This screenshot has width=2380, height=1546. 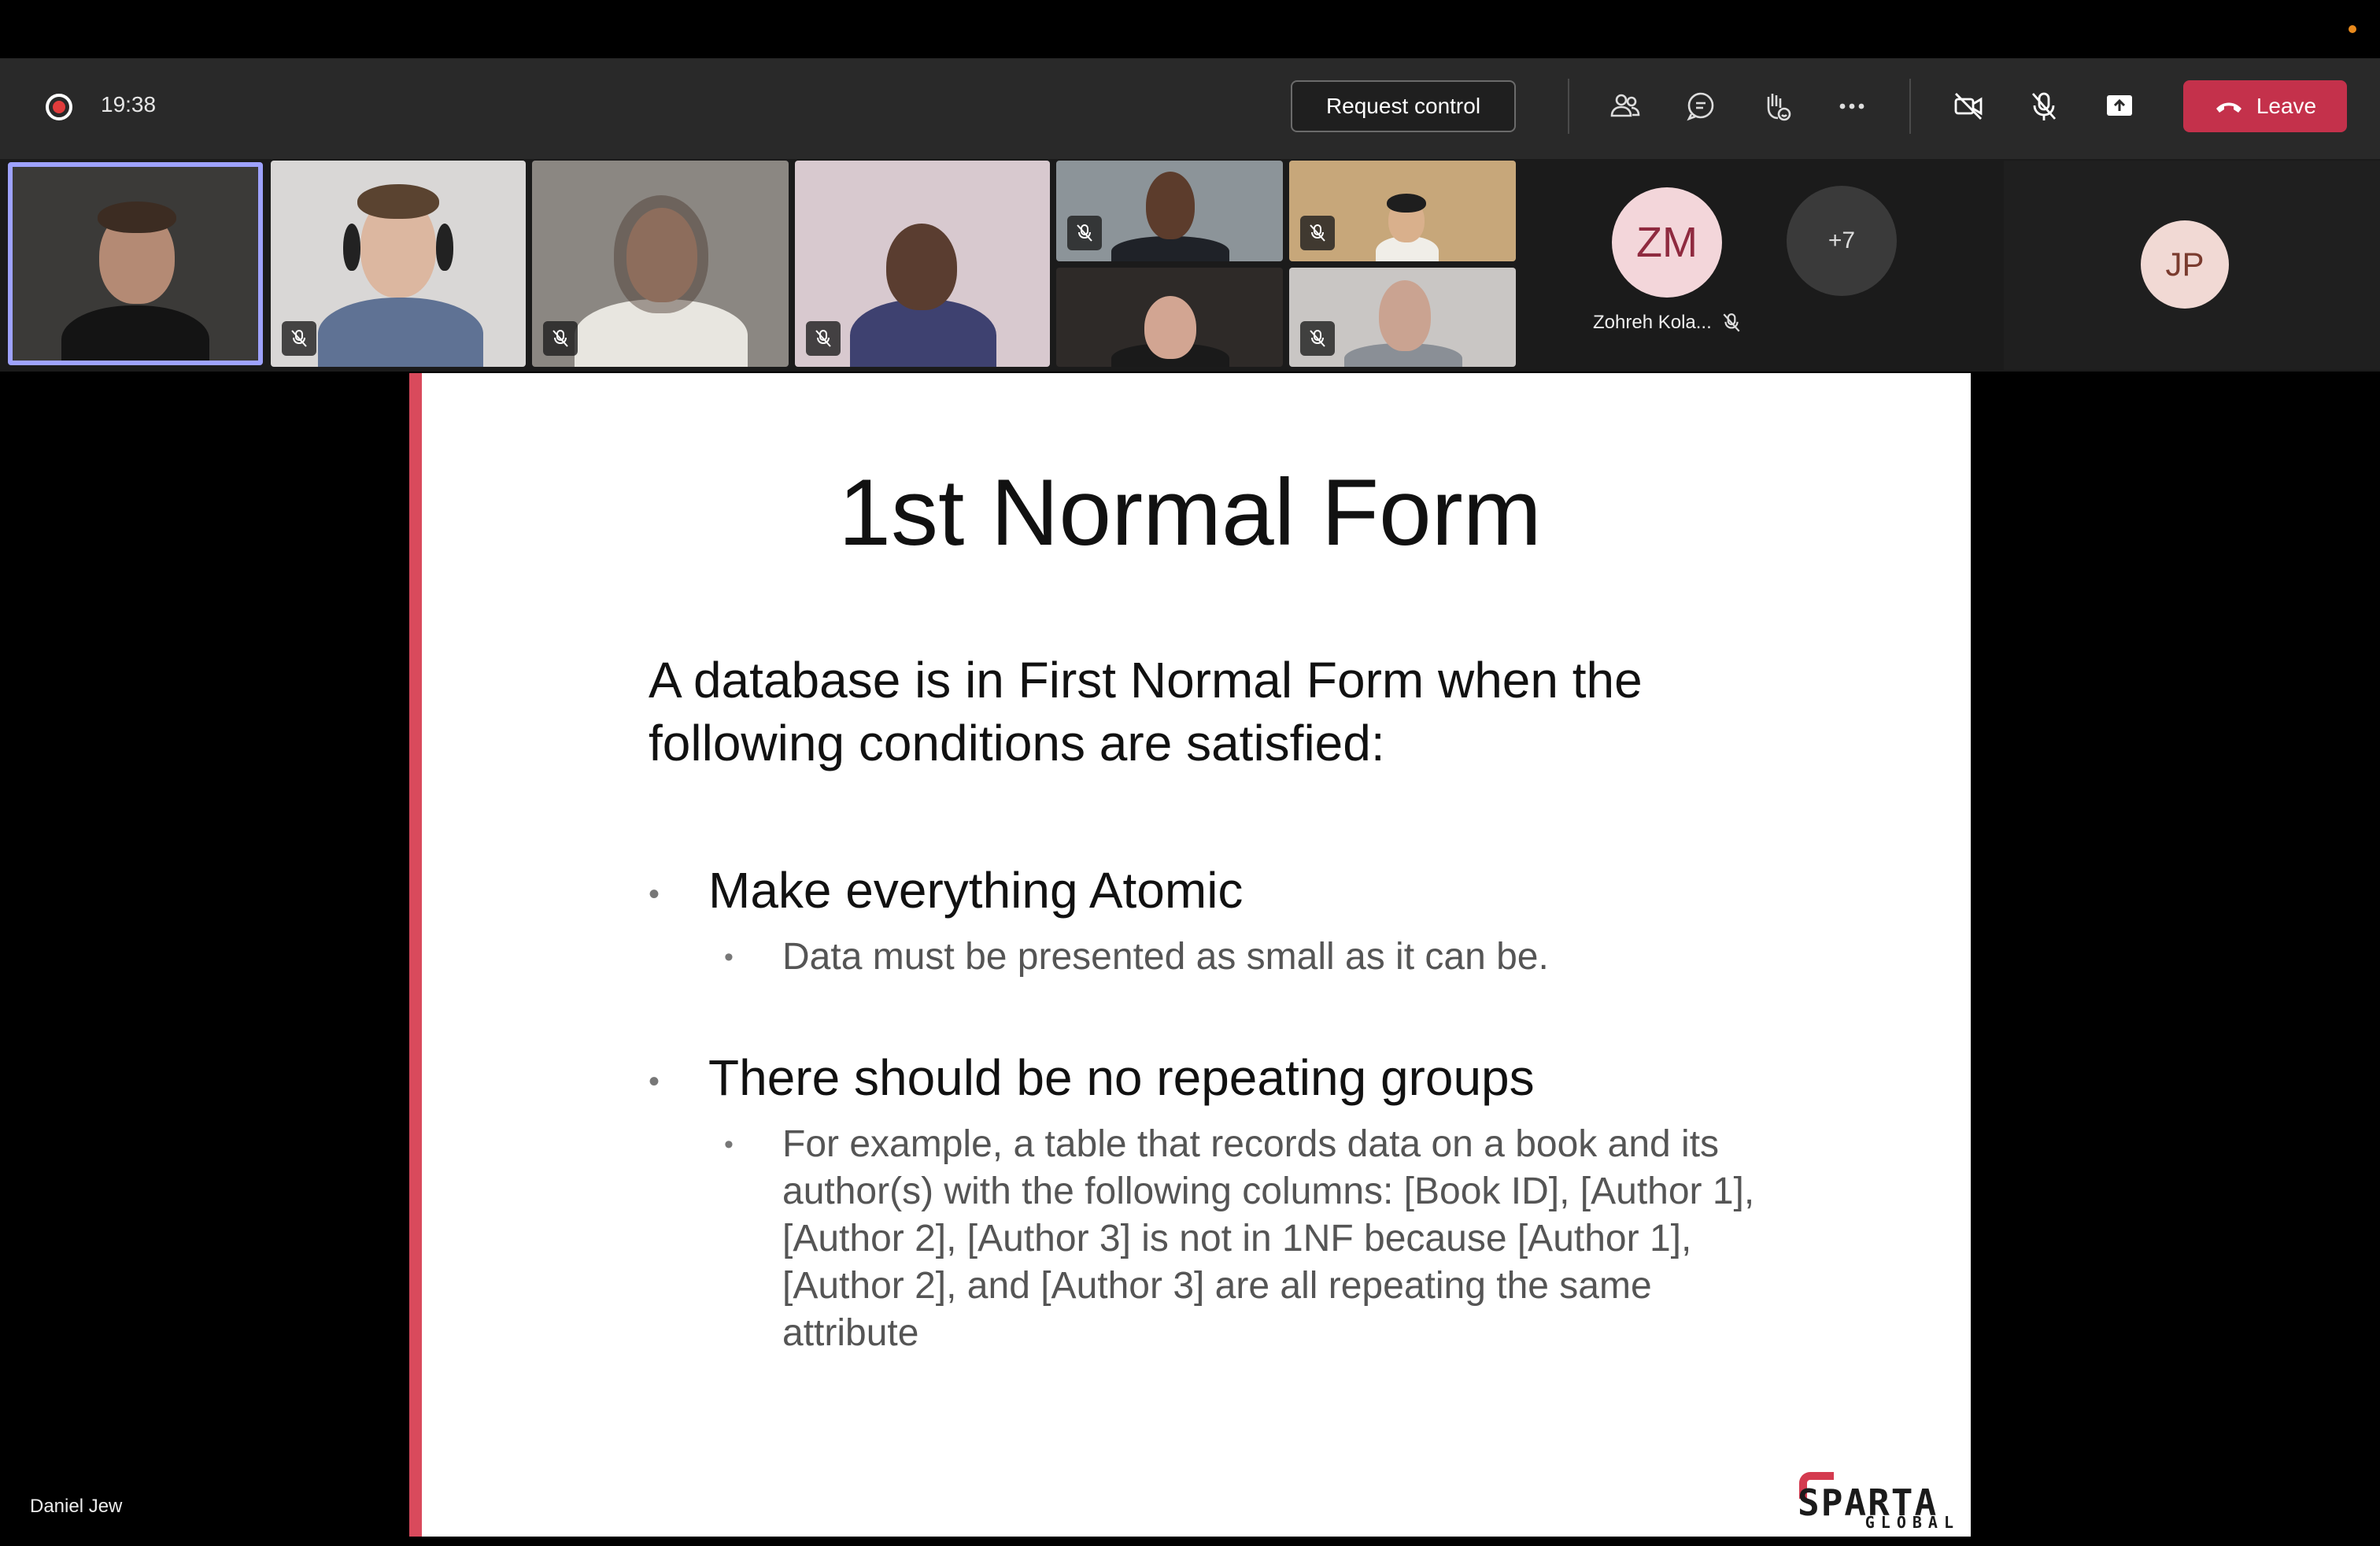 What do you see at coordinates (2352, 29) in the screenshot?
I see `recording-indicator-dot` at bounding box center [2352, 29].